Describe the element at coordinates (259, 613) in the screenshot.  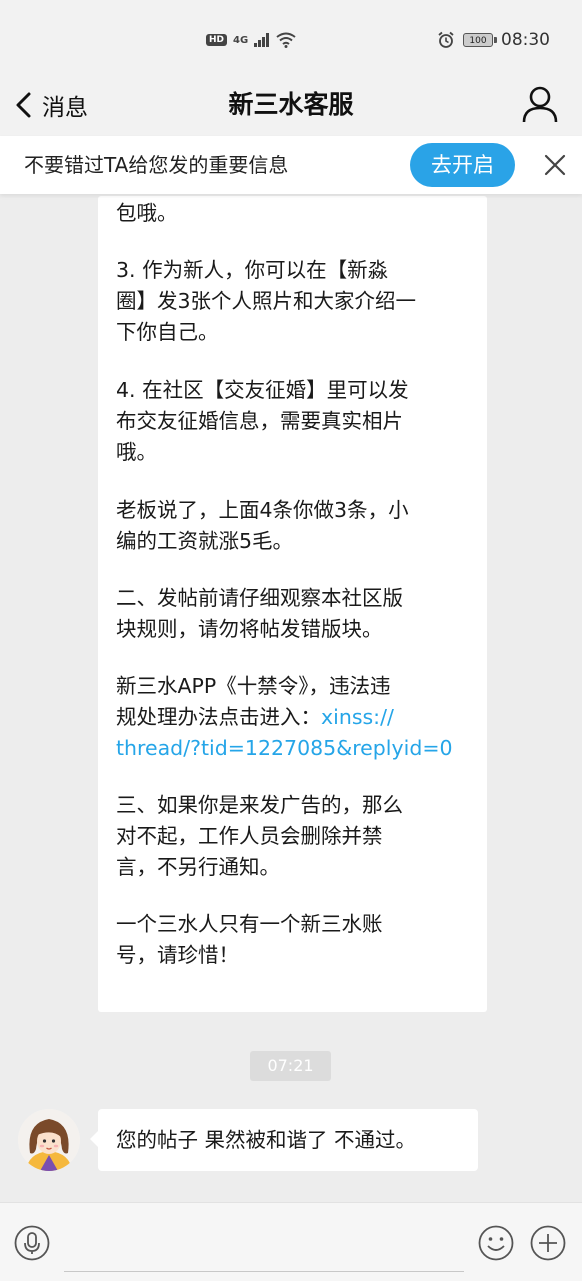
I see `message-paragraph: 二、发帖前请仔细观察本社区版 块规则，请勿将帖发错版块。` at that location.